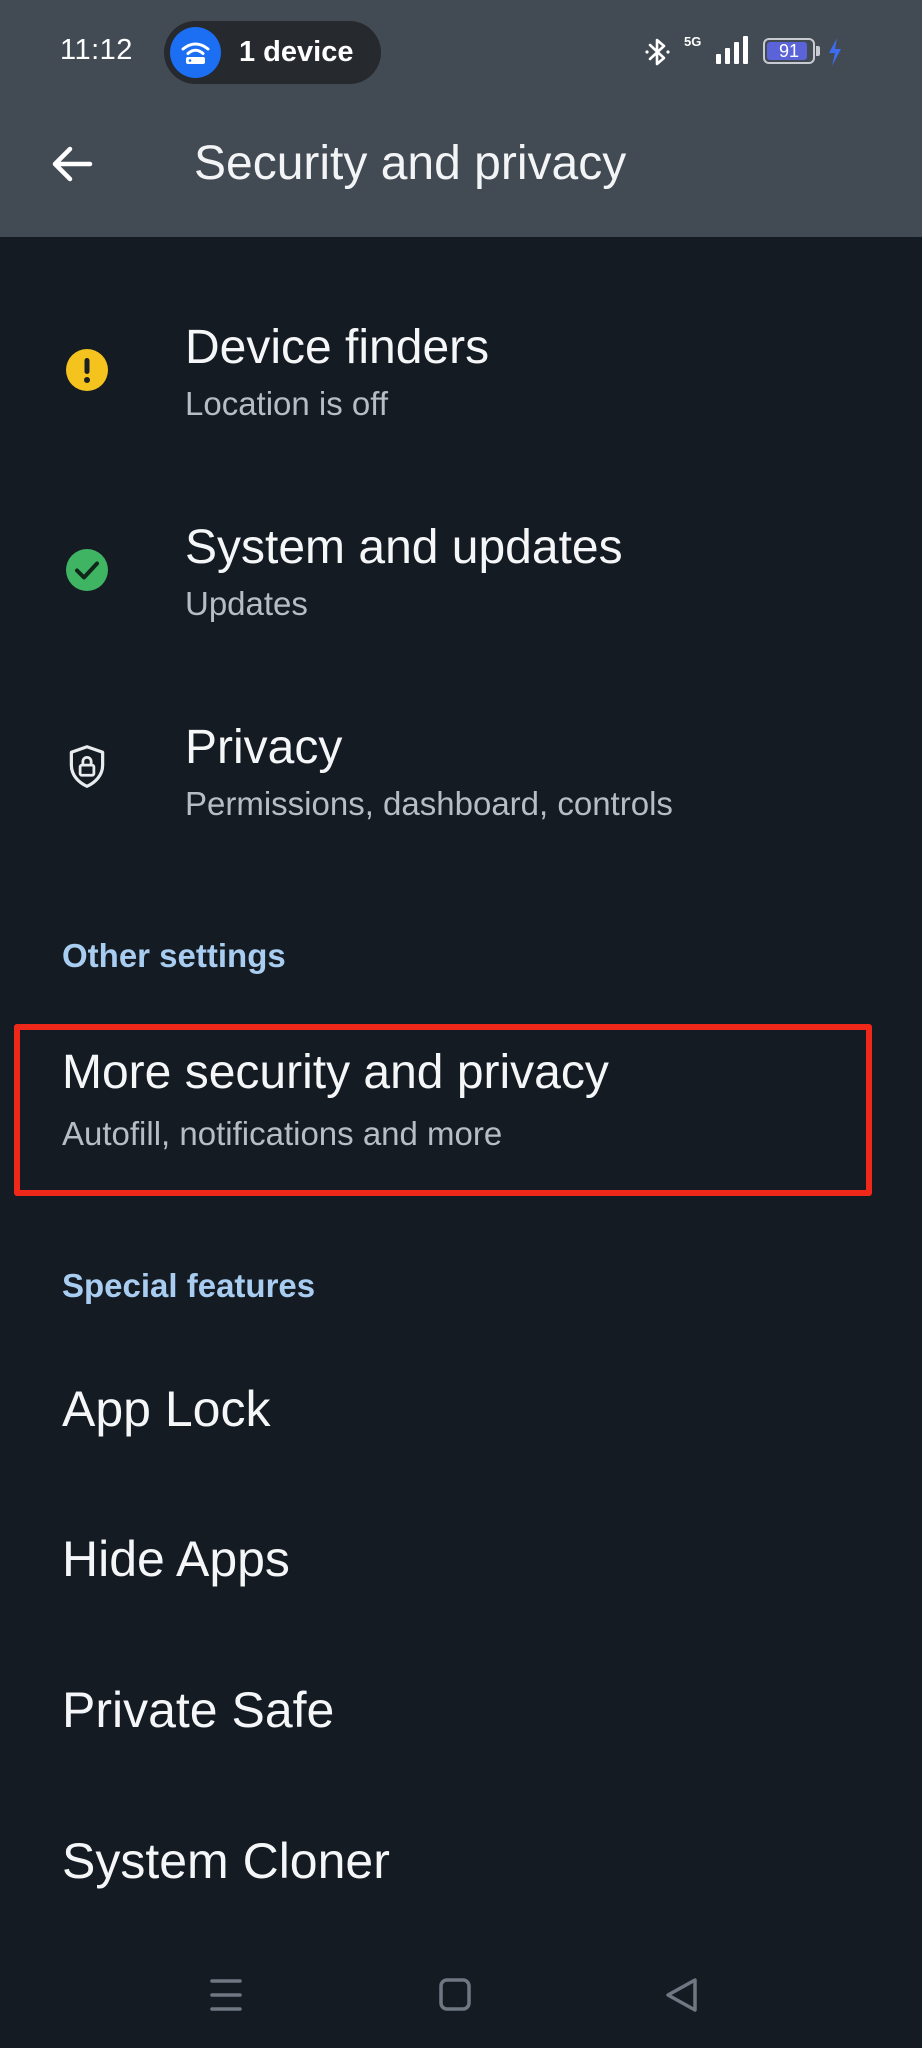  What do you see at coordinates (195, 52) in the screenshot?
I see `wifi-hotspot-icon` at bounding box center [195, 52].